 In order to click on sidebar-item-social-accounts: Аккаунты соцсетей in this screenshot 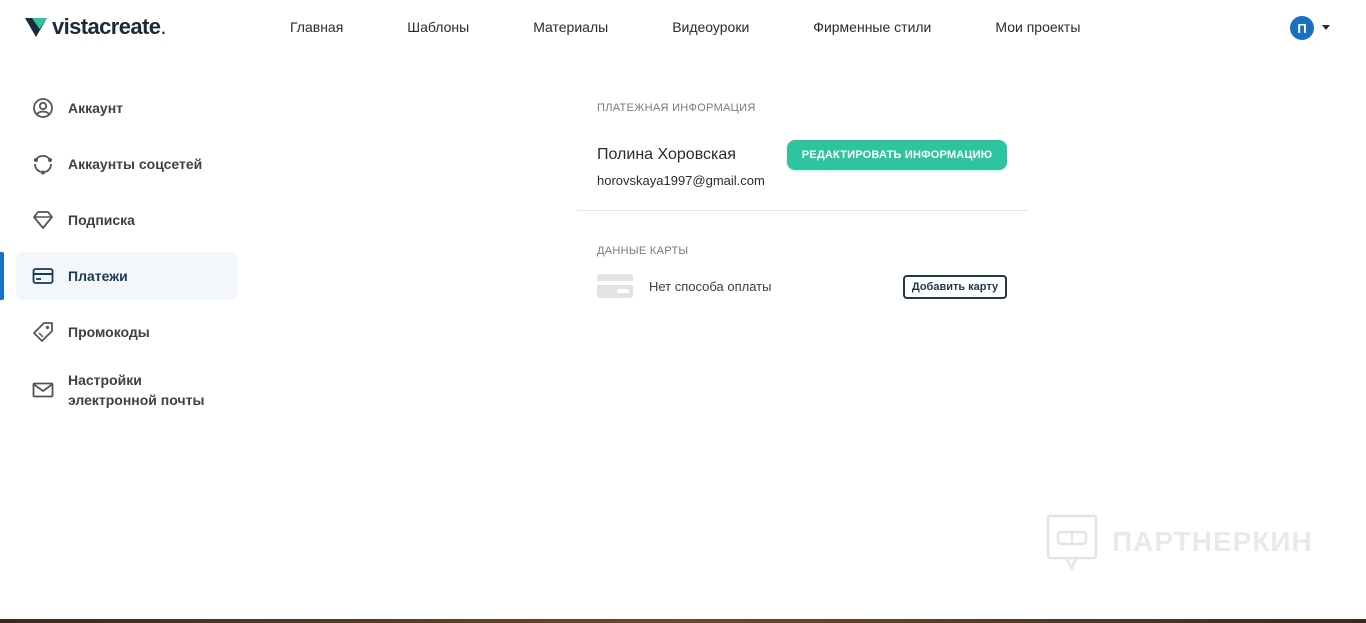, I will do `click(127, 164)`.